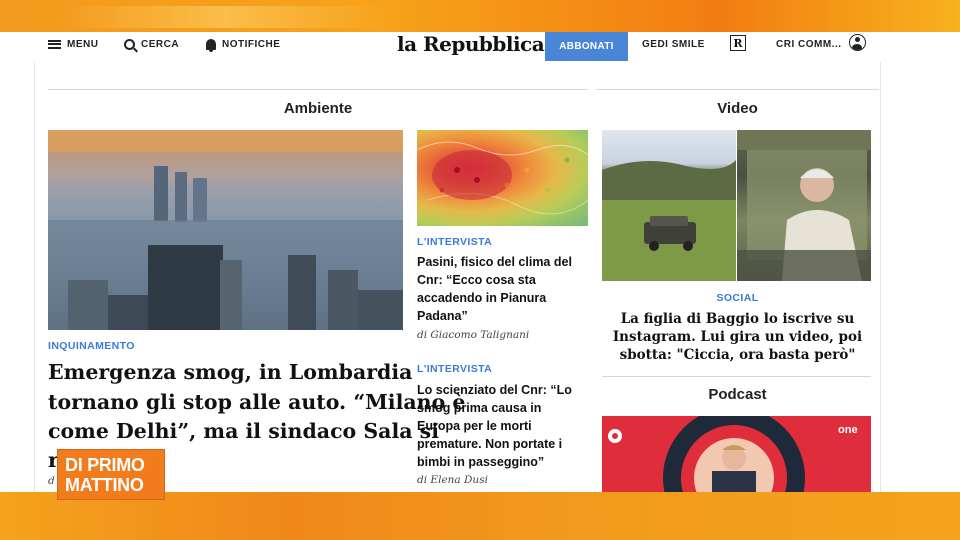 This screenshot has width=960, height=540. I want to click on side-story-1-kicker: L'INTERVISTA, so click(454, 242).